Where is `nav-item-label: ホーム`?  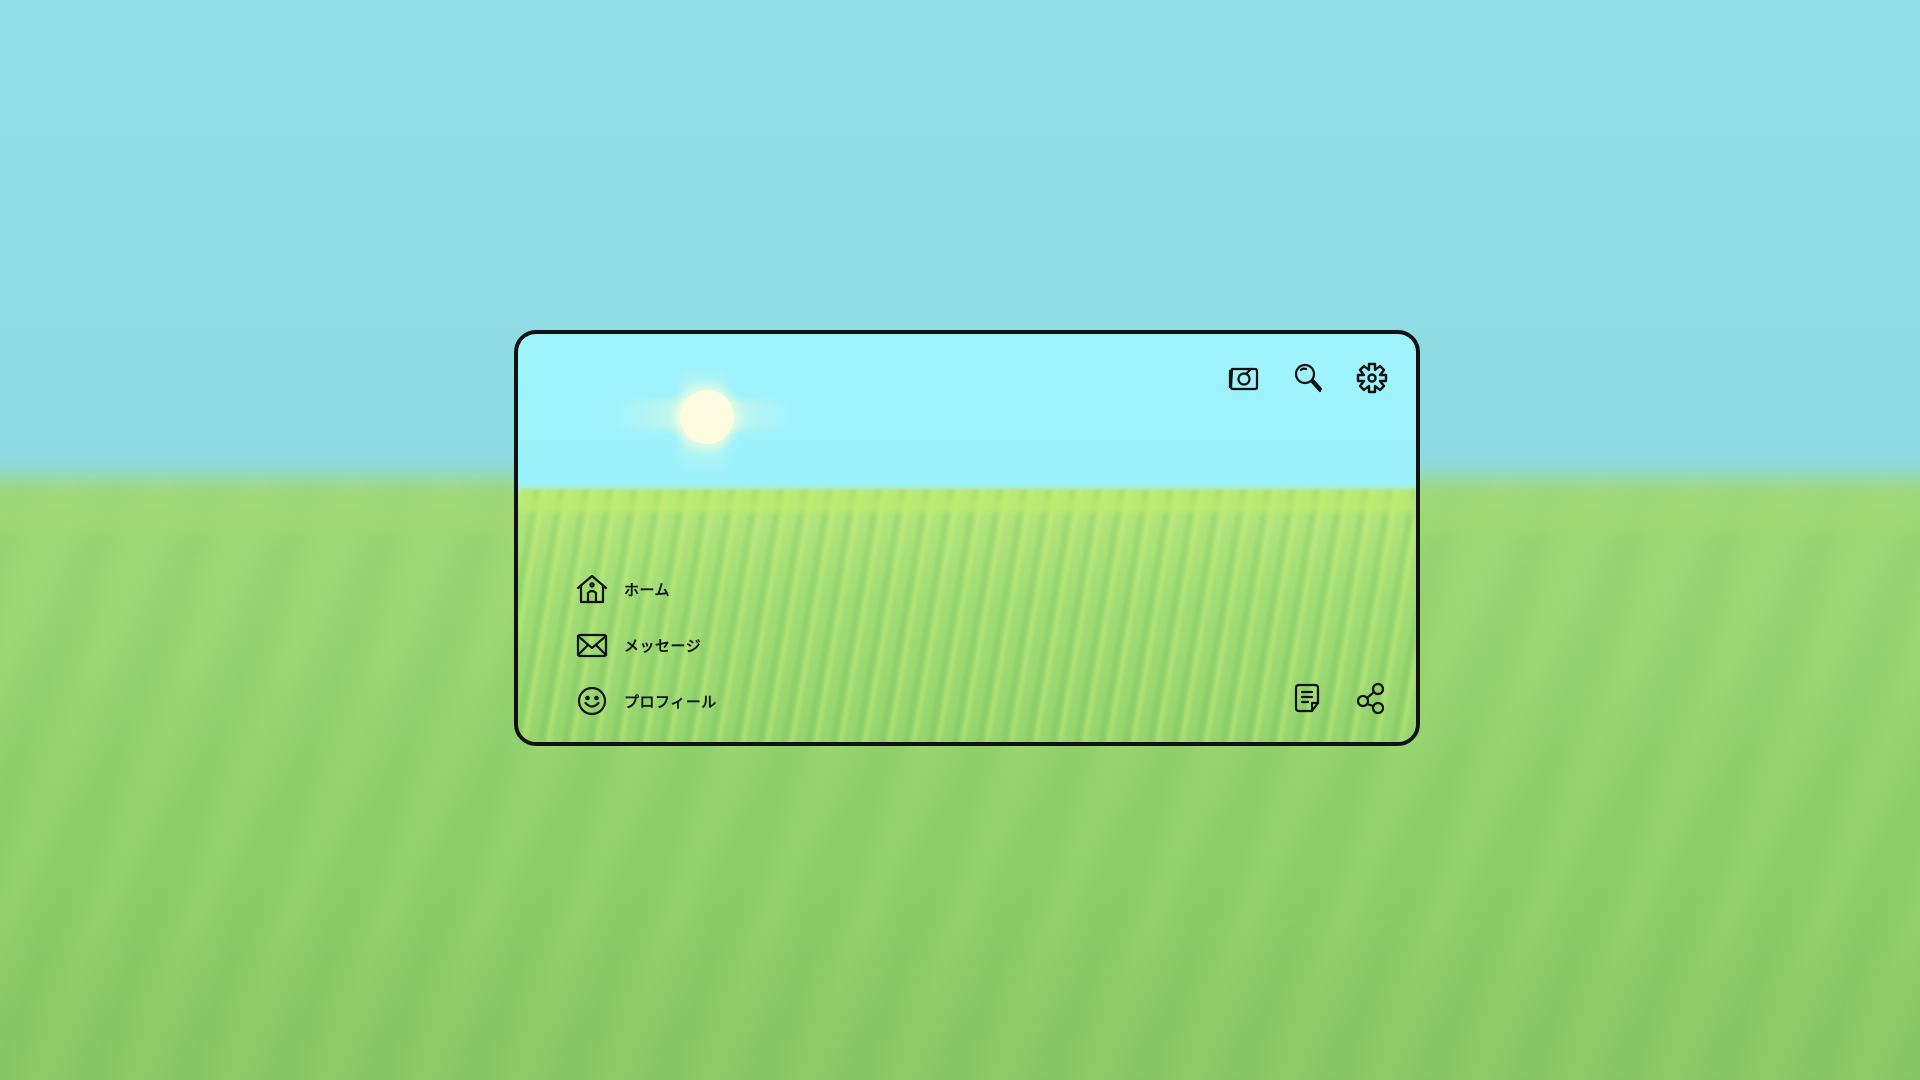 nav-item-label: ホーム is located at coordinates (647, 589).